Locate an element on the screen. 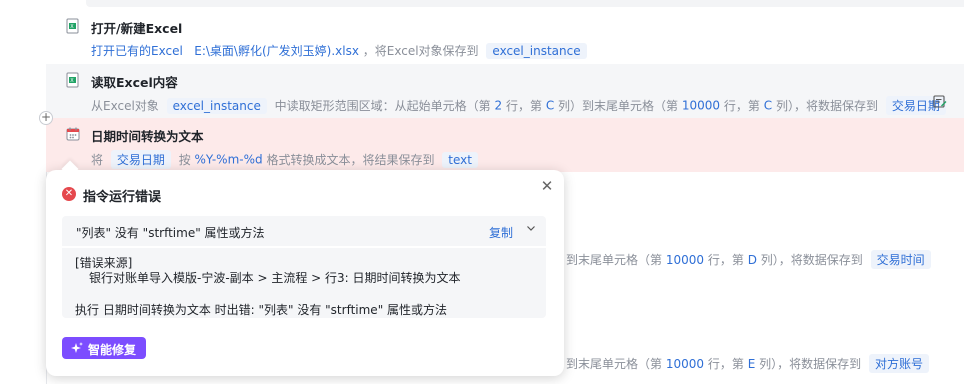 This screenshot has height=384, width=964. top-scroll-area is located at coordinates (525, 3).